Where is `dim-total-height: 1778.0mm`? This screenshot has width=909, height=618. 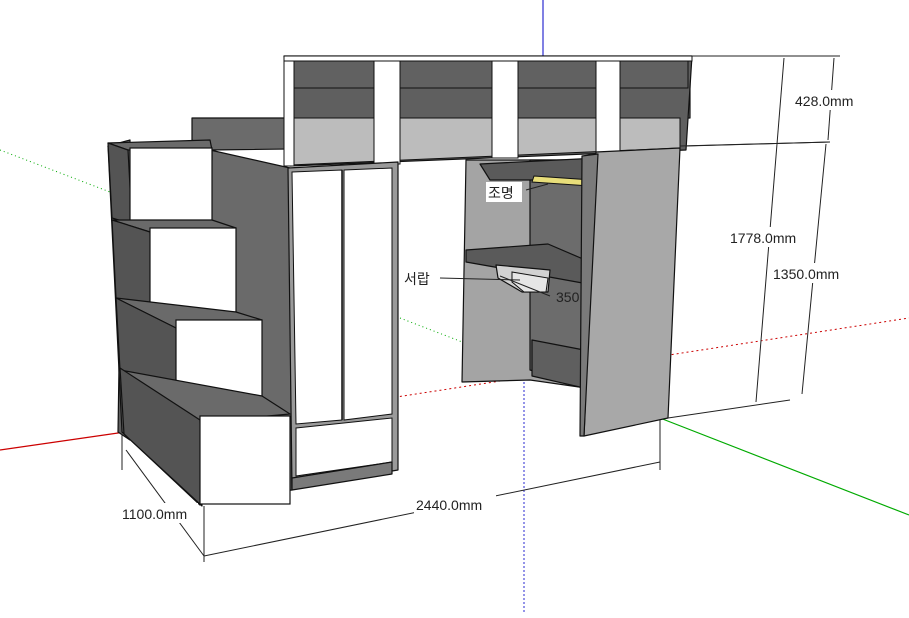
dim-total-height: 1778.0mm is located at coordinates (763, 238).